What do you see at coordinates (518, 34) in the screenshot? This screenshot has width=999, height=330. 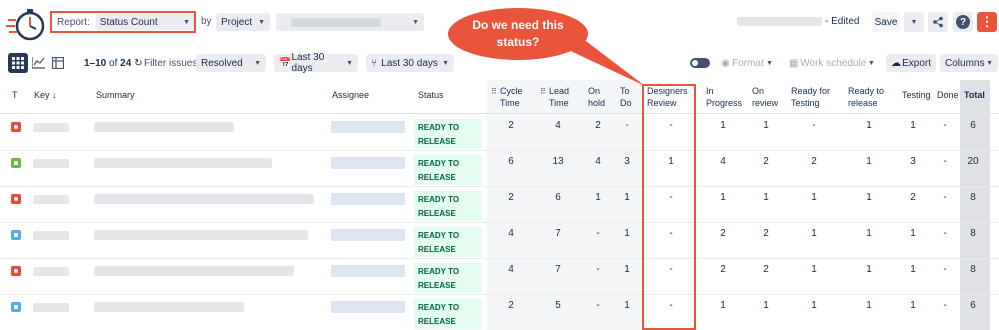 I see `annotation-callout: Do we need this status?` at bounding box center [518, 34].